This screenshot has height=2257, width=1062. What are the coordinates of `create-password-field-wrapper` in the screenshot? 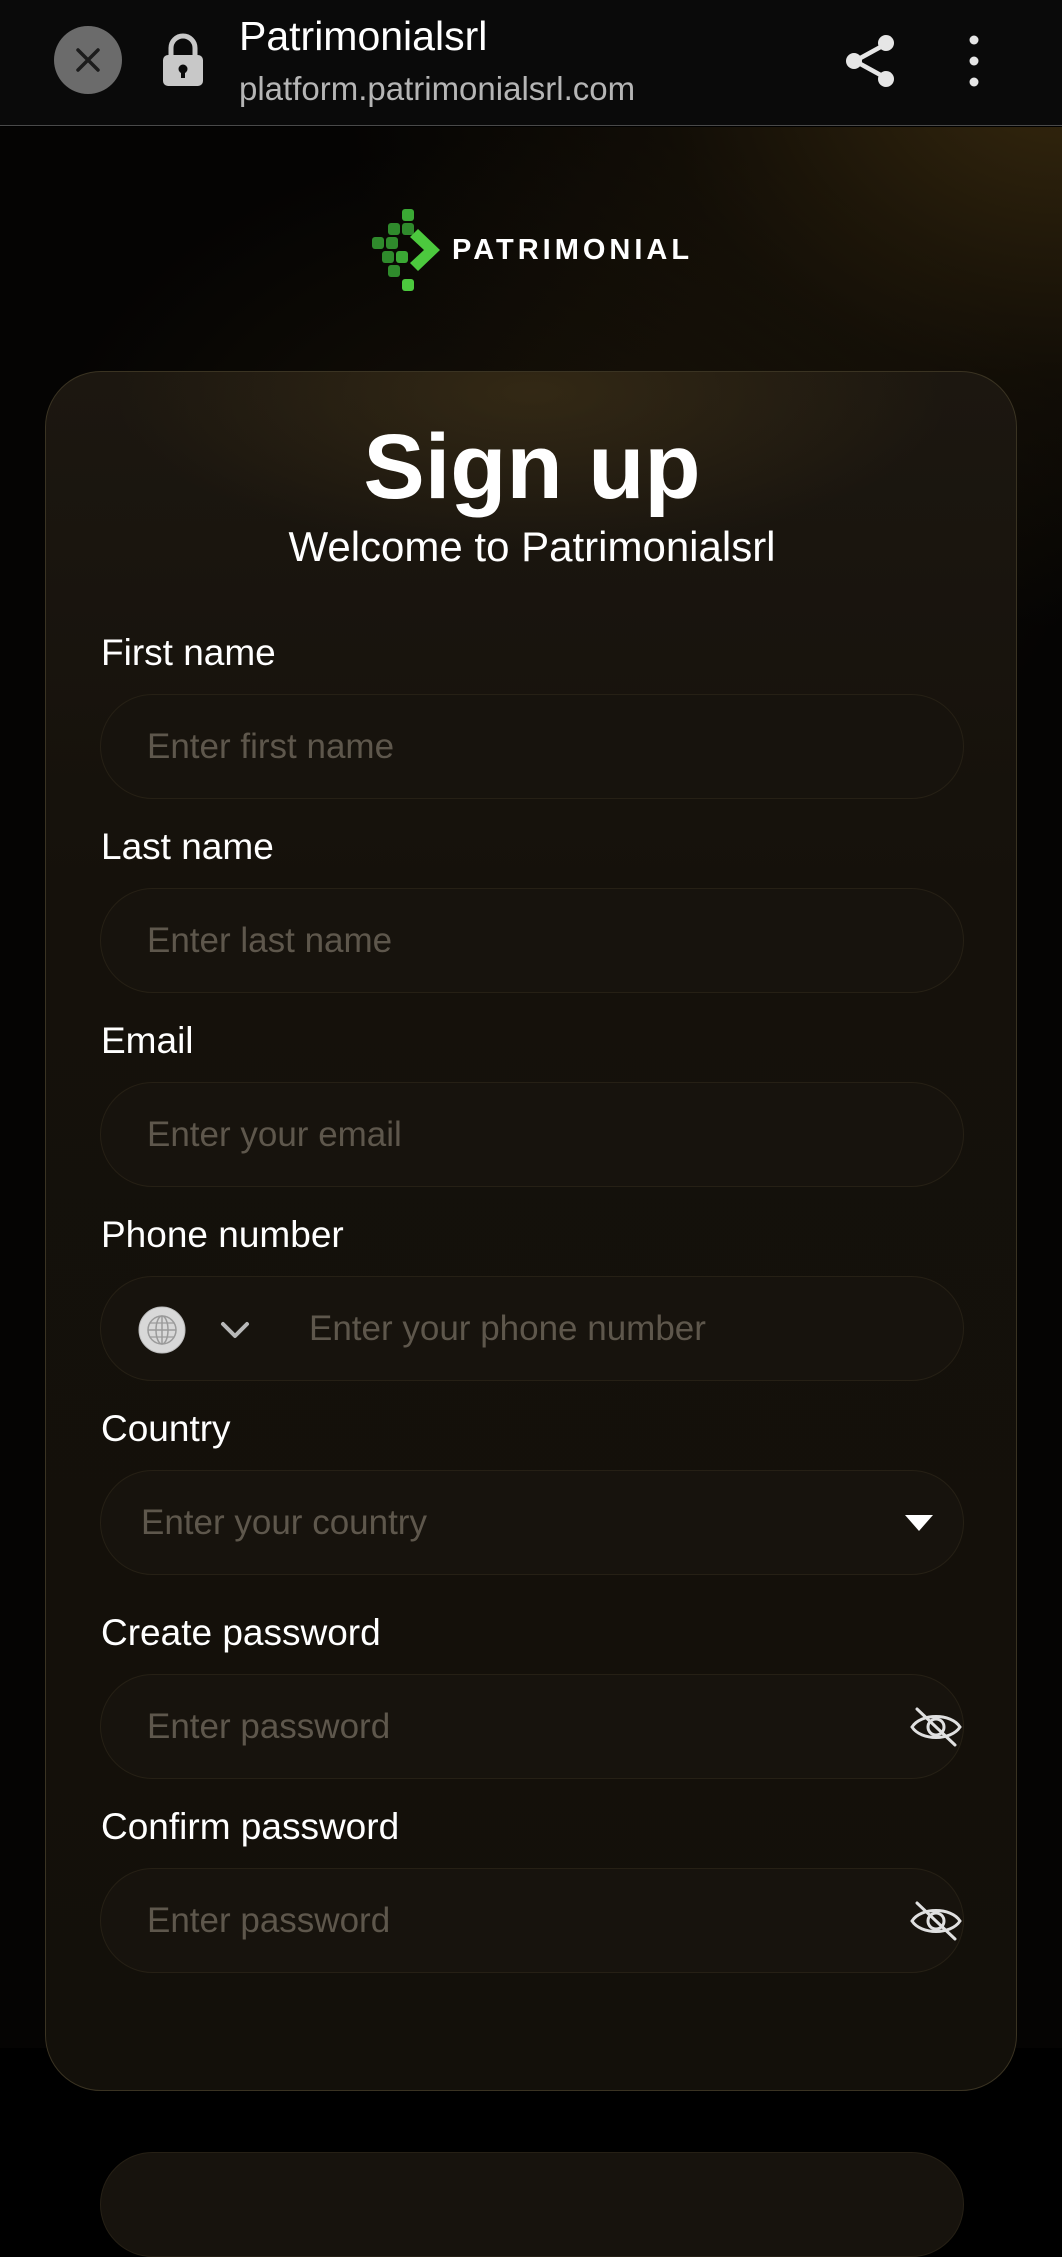 It's located at (532, 1726).